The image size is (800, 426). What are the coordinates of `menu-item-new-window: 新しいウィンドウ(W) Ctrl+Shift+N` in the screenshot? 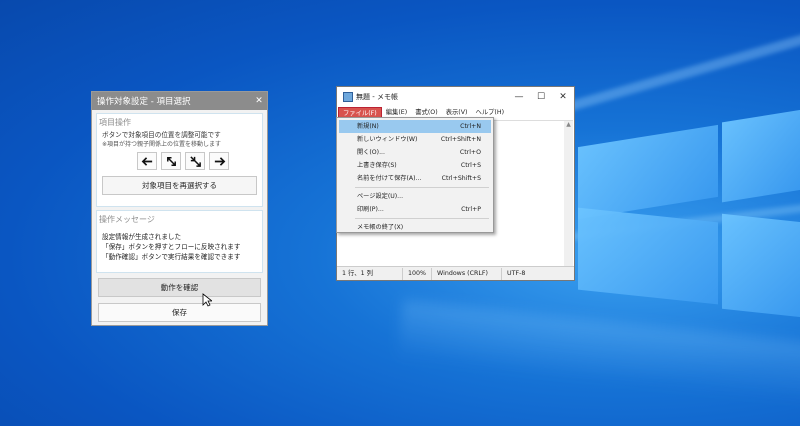 It's located at (415, 139).